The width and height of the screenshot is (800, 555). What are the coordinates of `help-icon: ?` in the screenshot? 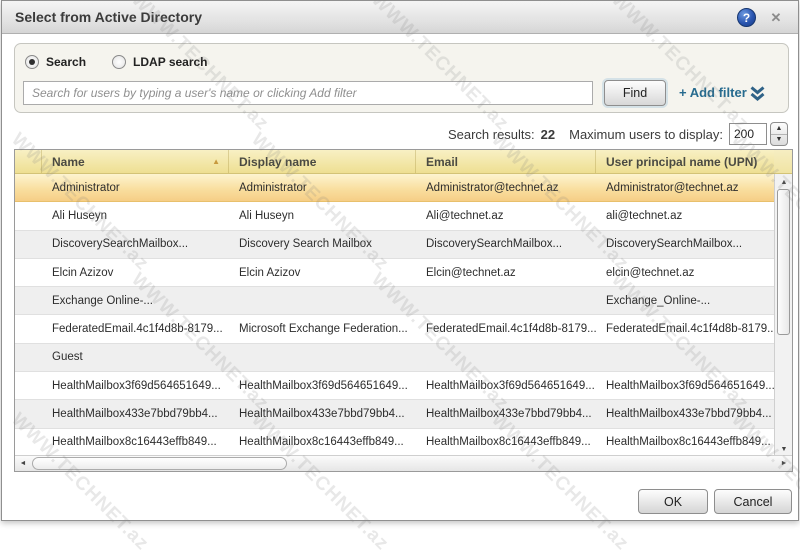 It's located at (746, 17).